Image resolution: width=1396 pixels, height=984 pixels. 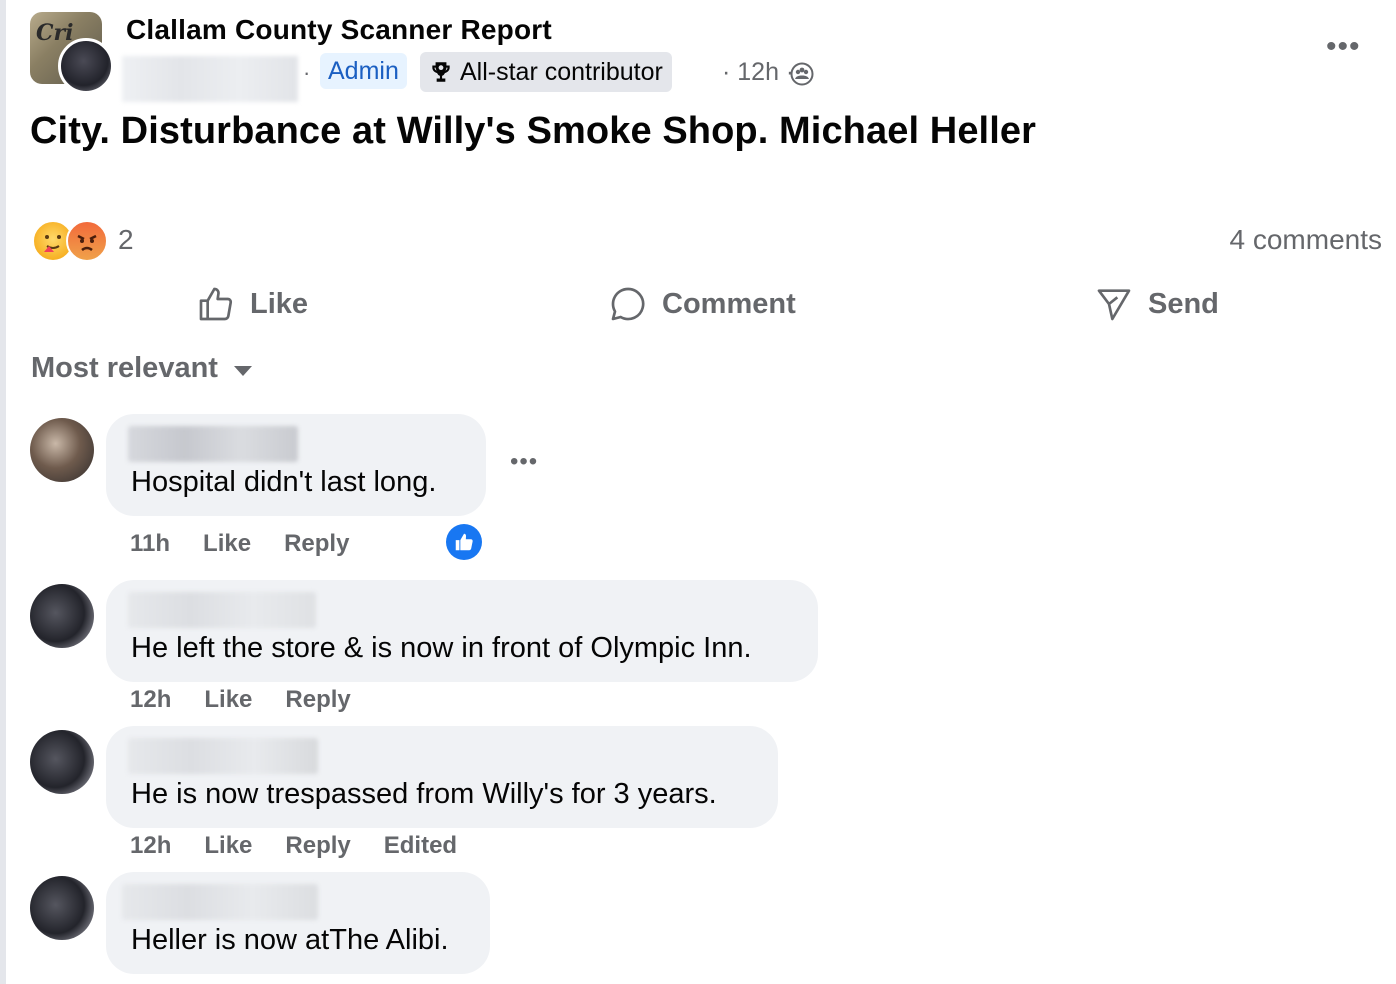 What do you see at coordinates (628, 304) in the screenshot?
I see `comment-bubble-icon` at bounding box center [628, 304].